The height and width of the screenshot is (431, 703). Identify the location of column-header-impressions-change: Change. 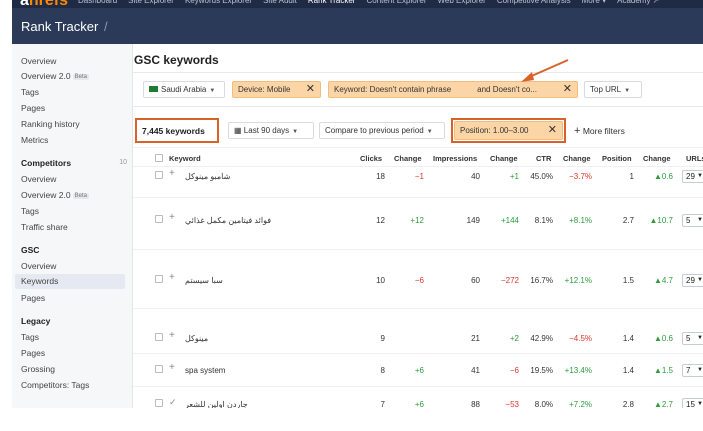
(504, 158).